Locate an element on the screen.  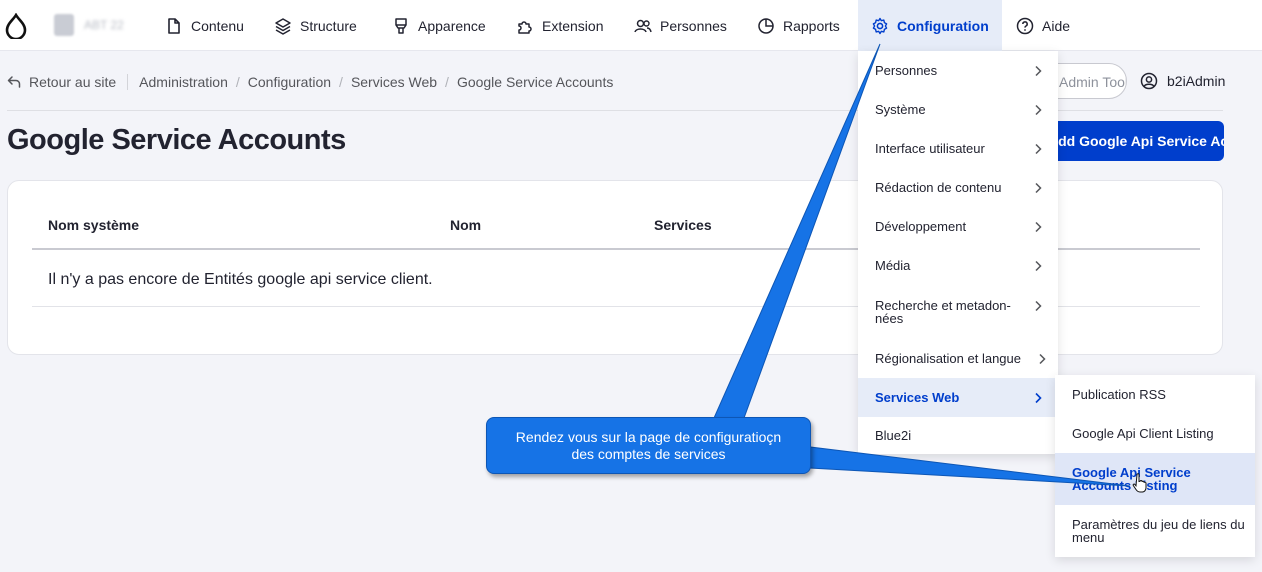
page-title: Google Service Accounts is located at coordinates (176, 140).